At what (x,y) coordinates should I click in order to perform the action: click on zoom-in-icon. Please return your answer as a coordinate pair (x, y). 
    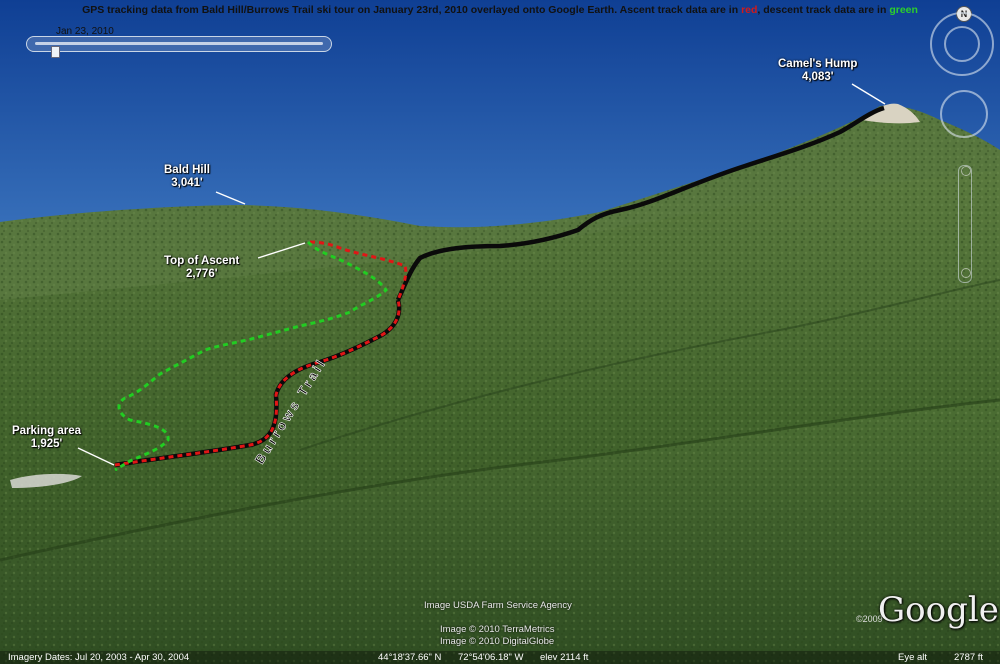
    Looking at the image, I should click on (966, 171).